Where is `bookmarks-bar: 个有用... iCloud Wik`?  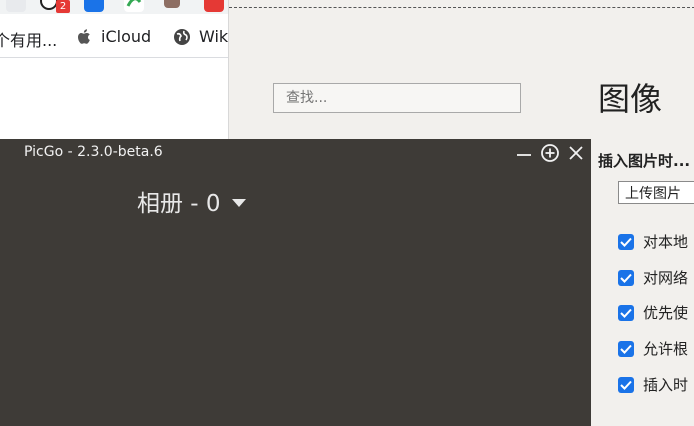 bookmarks-bar: 个有用... iCloud Wik is located at coordinates (114, 37).